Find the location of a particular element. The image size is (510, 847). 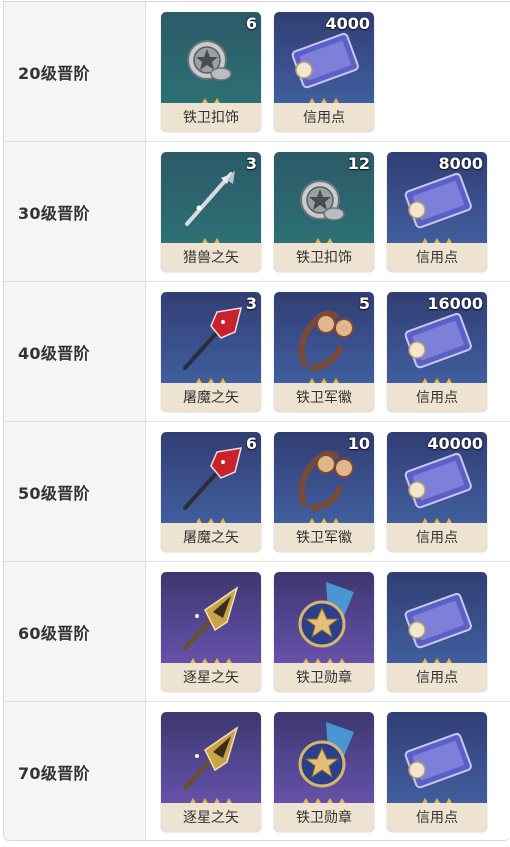

item-quantity: 16000 is located at coordinates (455, 303).